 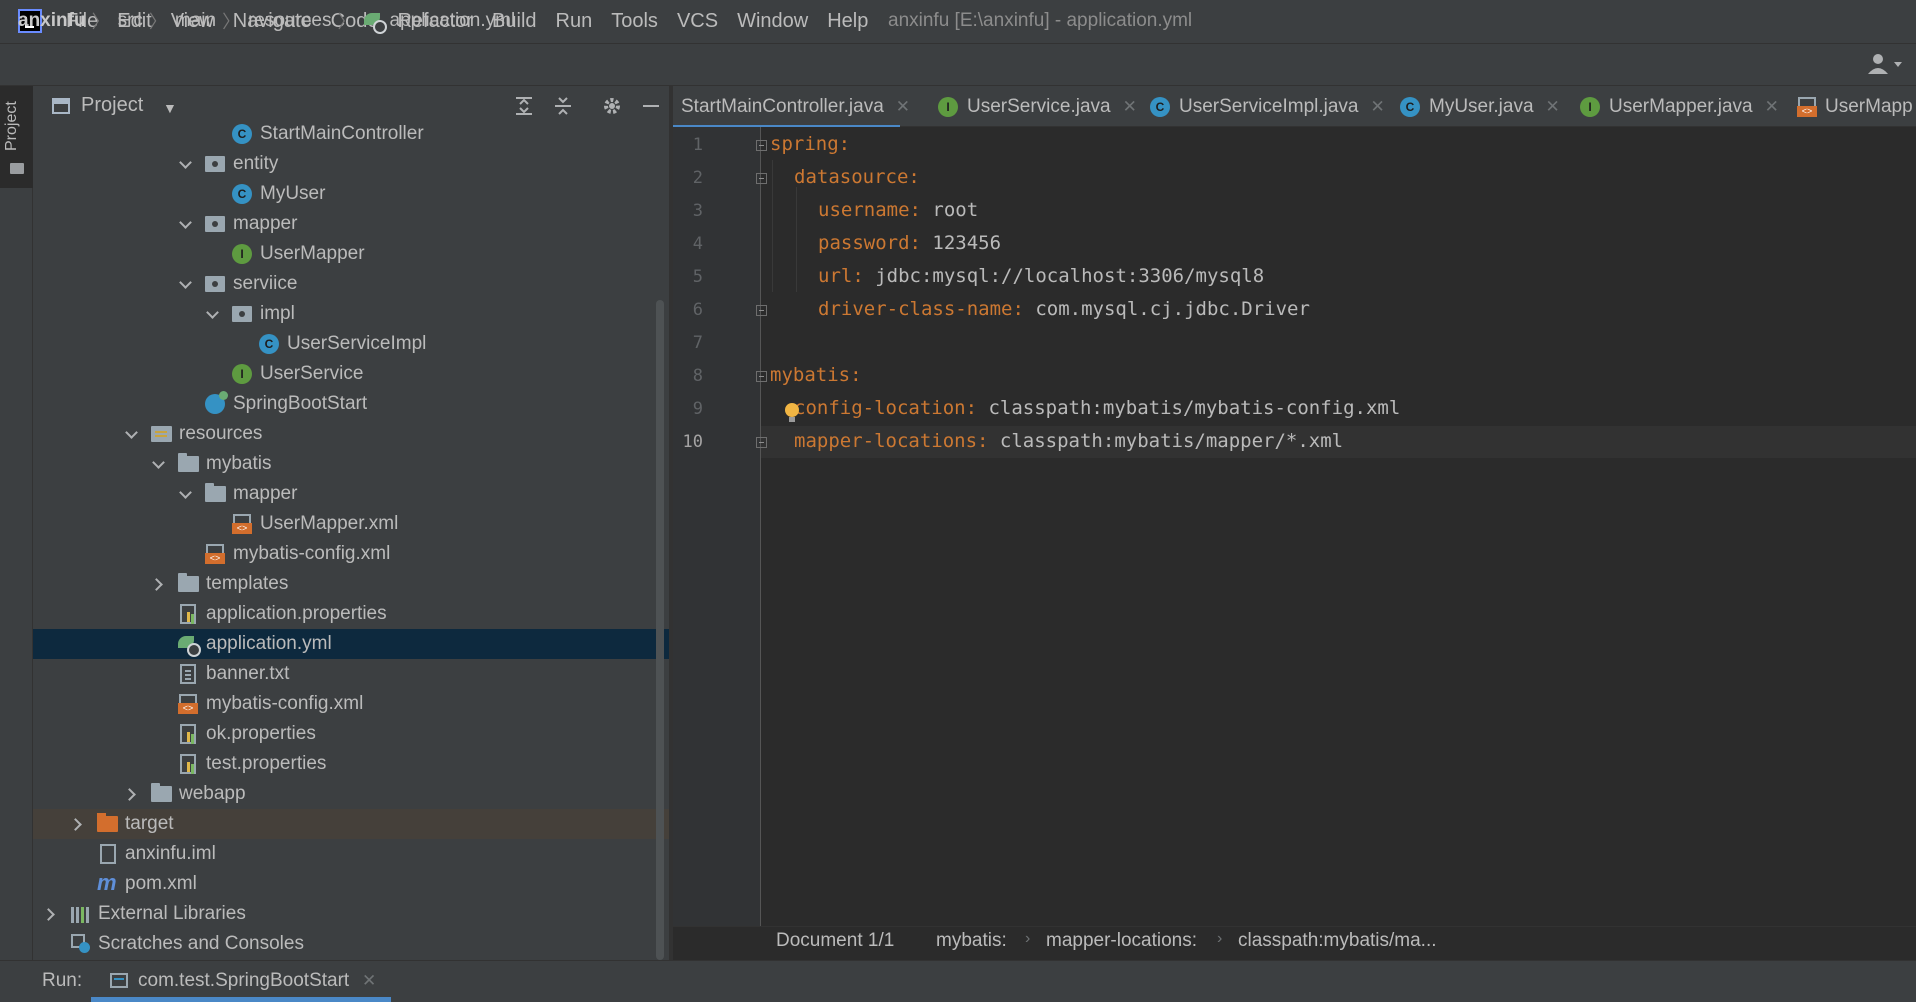 I want to click on tree-node-banner-txt: banner.txt, so click(x=351, y=674).